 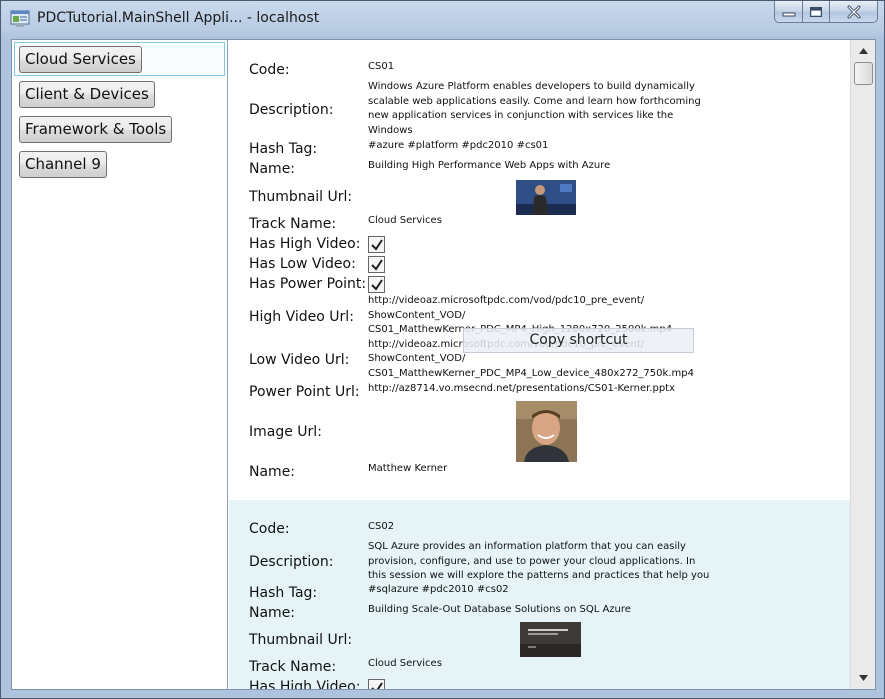 I want to click on has-low-video-checkbox, so click(x=376, y=264).